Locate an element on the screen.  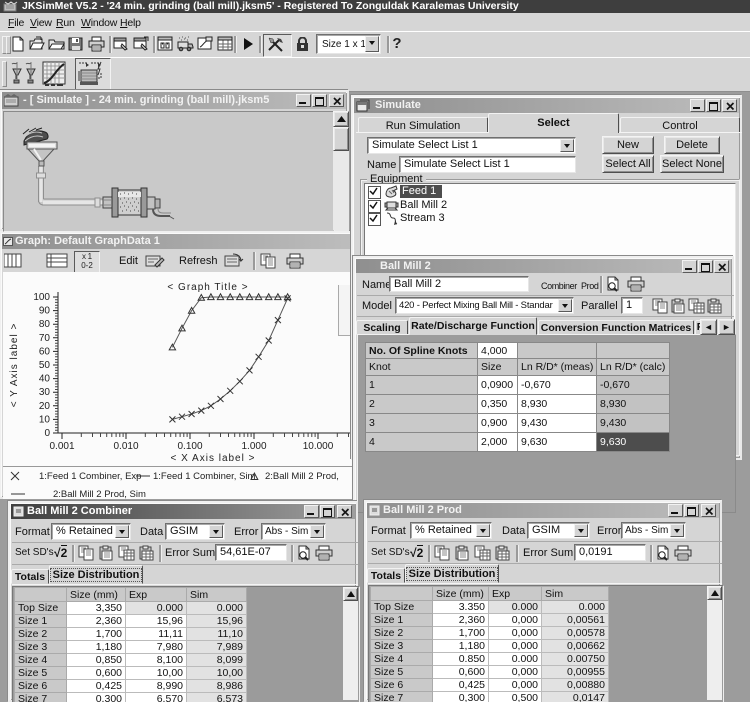
svg-text: 10 is located at coordinates (45, 419).